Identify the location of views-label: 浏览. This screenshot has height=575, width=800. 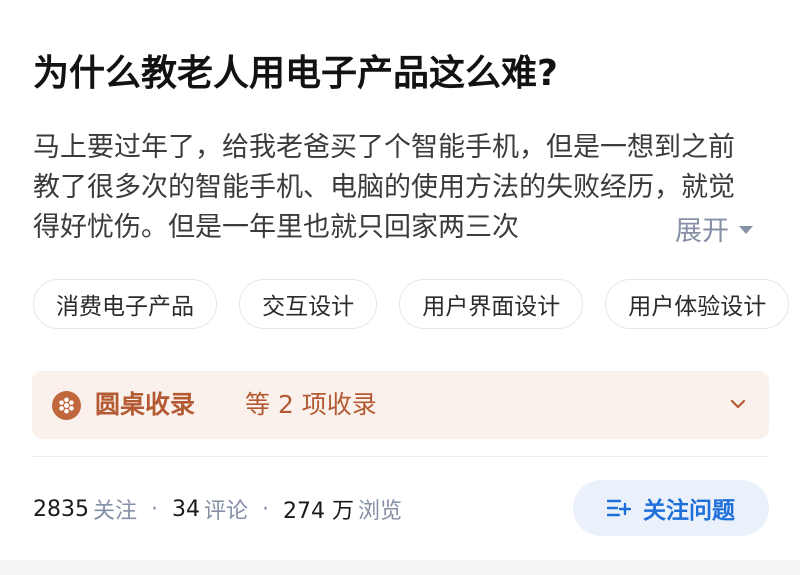
(380, 511).